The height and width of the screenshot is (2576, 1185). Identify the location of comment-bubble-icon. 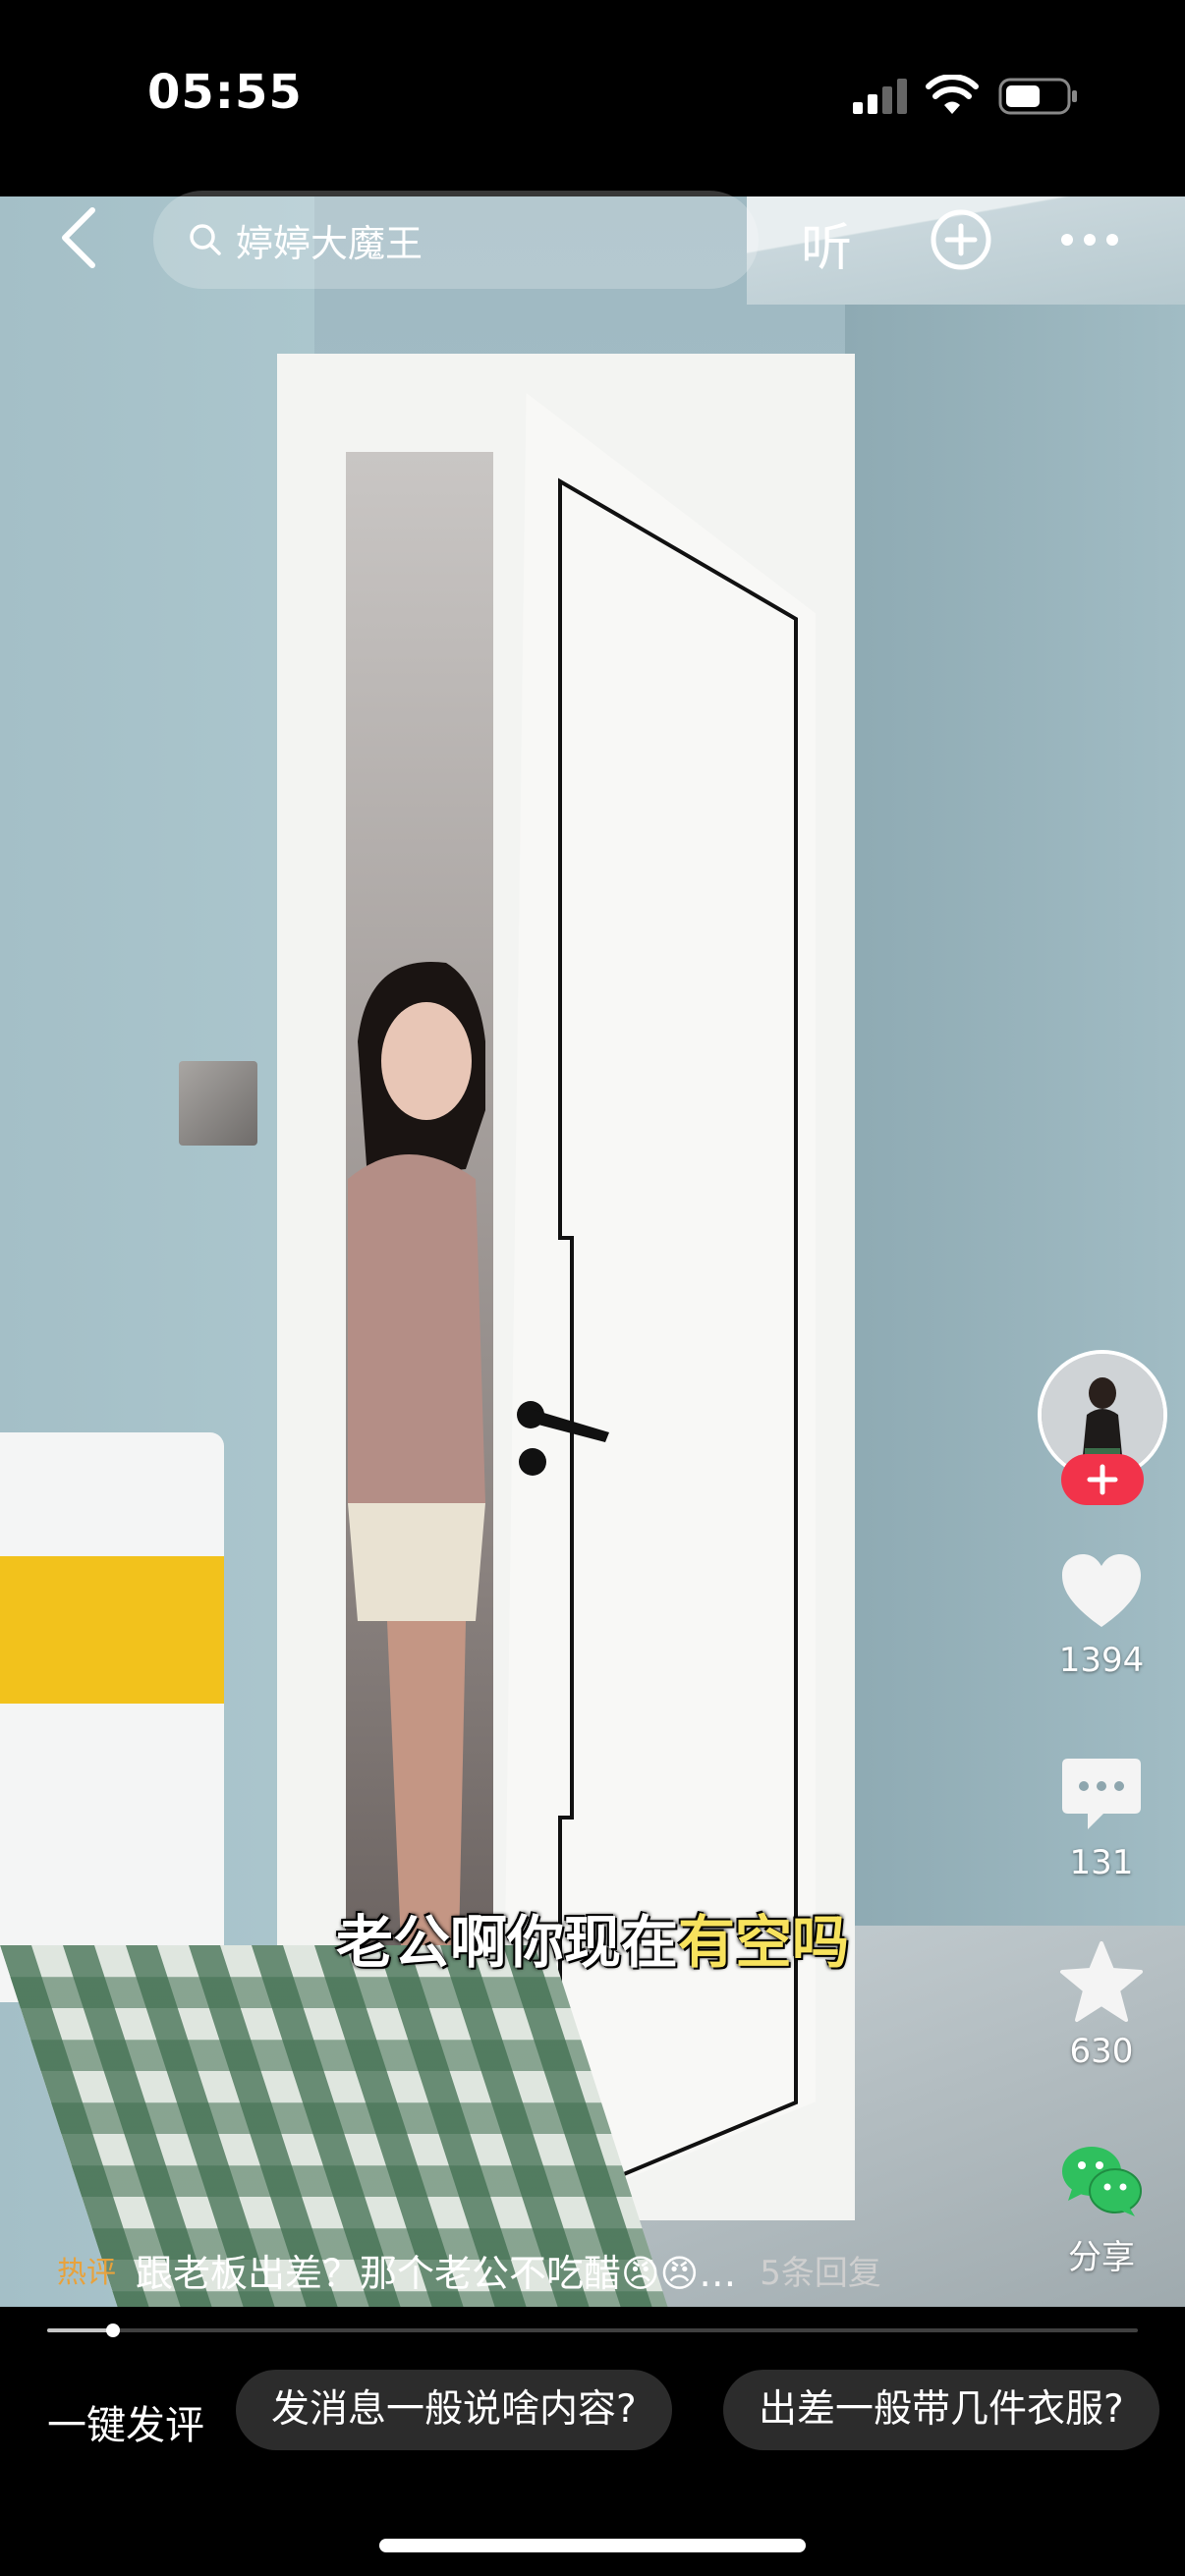
(1102, 1794).